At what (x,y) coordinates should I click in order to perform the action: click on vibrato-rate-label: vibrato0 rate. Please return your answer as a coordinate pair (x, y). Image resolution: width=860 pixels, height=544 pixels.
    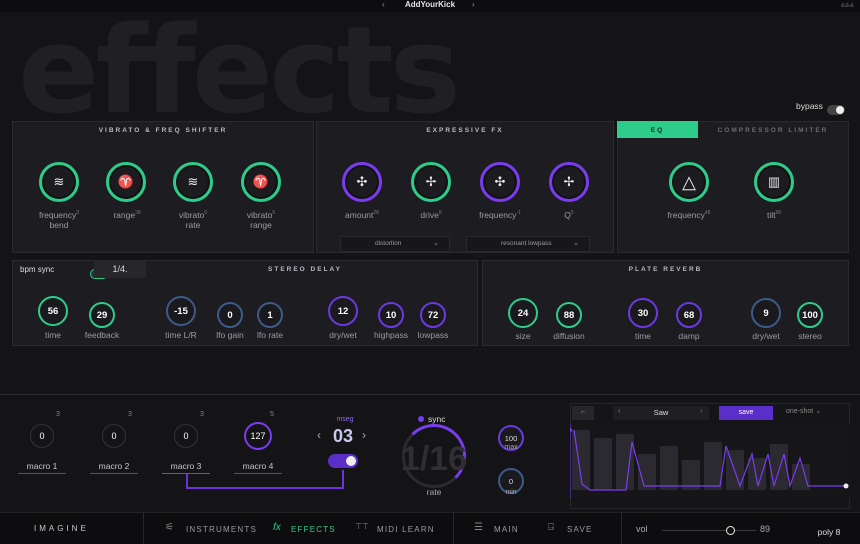
    Looking at the image, I should click on (193, 219).